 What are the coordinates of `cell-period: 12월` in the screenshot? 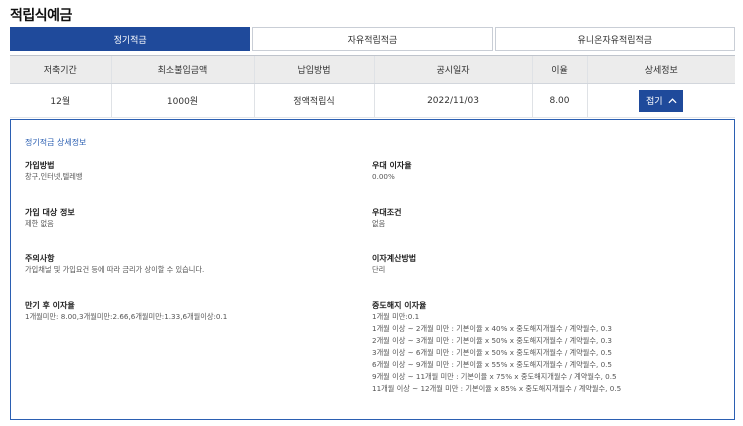 It's located at (60, 100).